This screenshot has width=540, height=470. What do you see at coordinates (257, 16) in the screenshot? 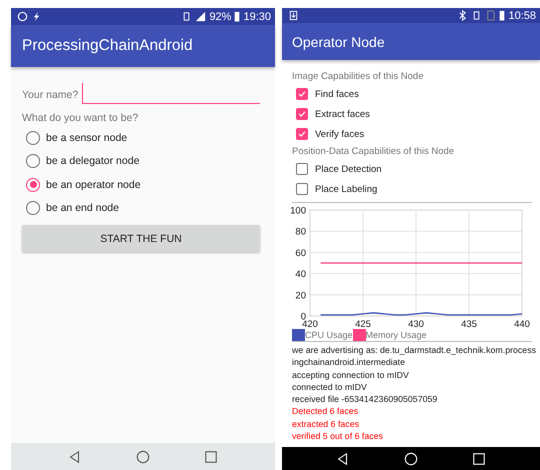
I see `clock: 19:30` at bounding box center [257, 16].